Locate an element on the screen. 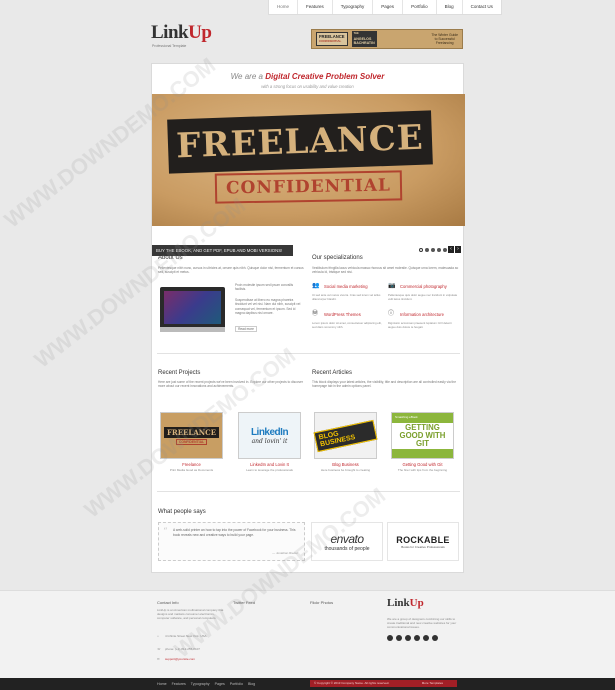 This screenshot has width=615, height=690. banner-author-badge: THE ANGELOS BACHRATIN is located at coordinates (364, 39).